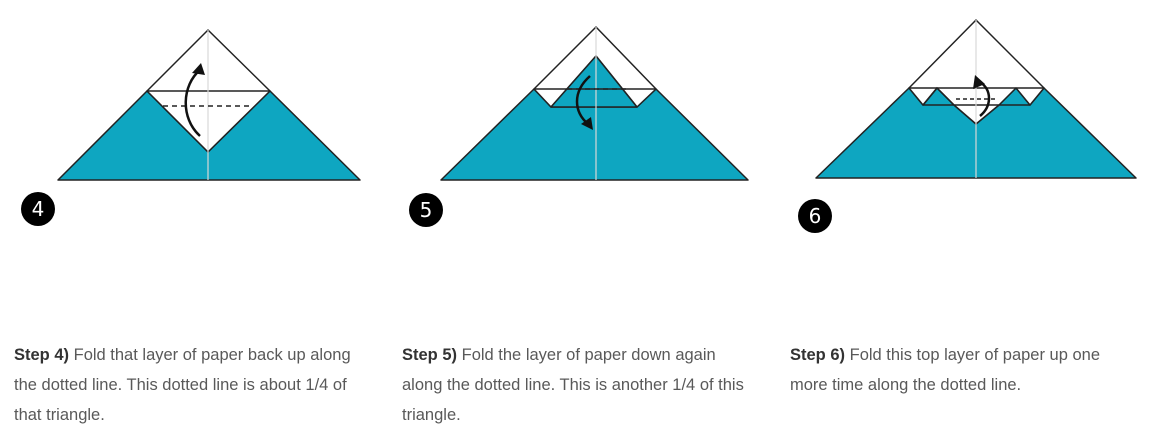 The image size is (1169, 442). What do you see at coordinates (42, 355) in the screenshot?
I see `step-4-label: Step 4)` at bounding box center [42, 355].